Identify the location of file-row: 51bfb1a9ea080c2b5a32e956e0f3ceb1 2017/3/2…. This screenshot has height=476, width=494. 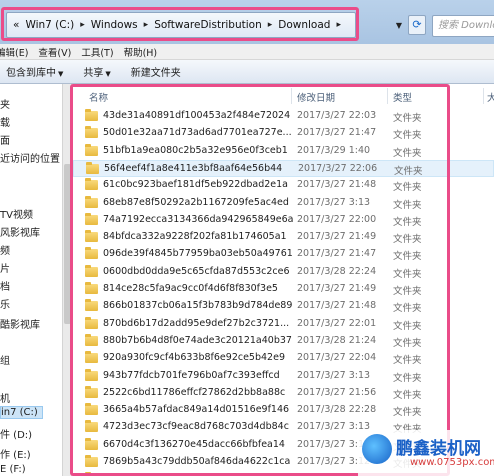
(283, 151).